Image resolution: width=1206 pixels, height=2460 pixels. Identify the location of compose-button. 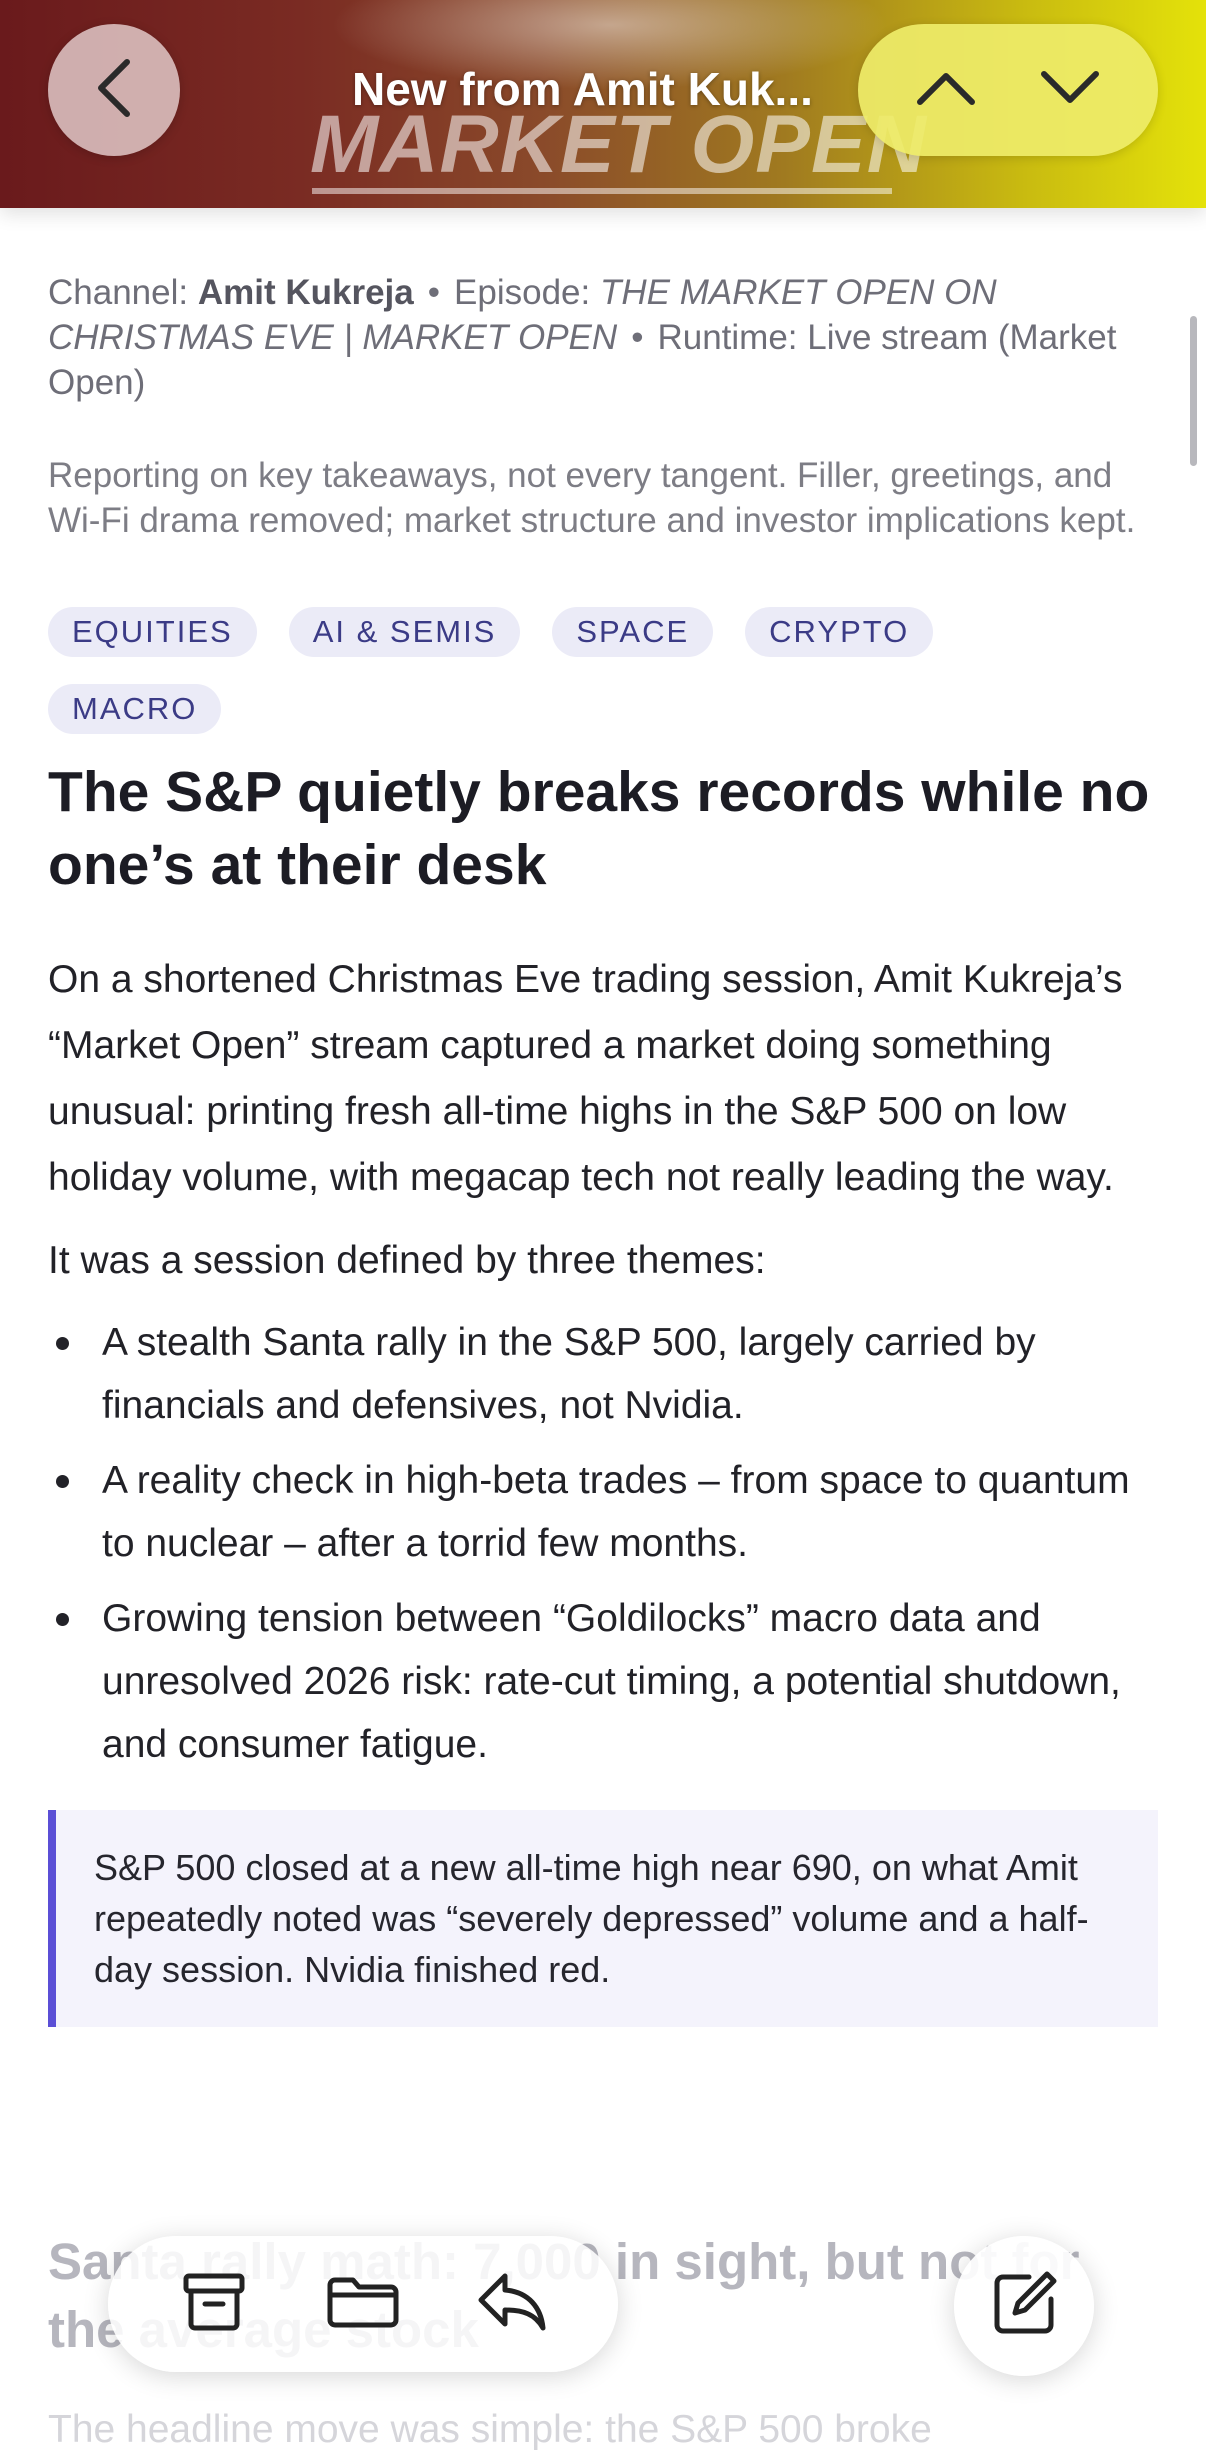
(1024, 2306).